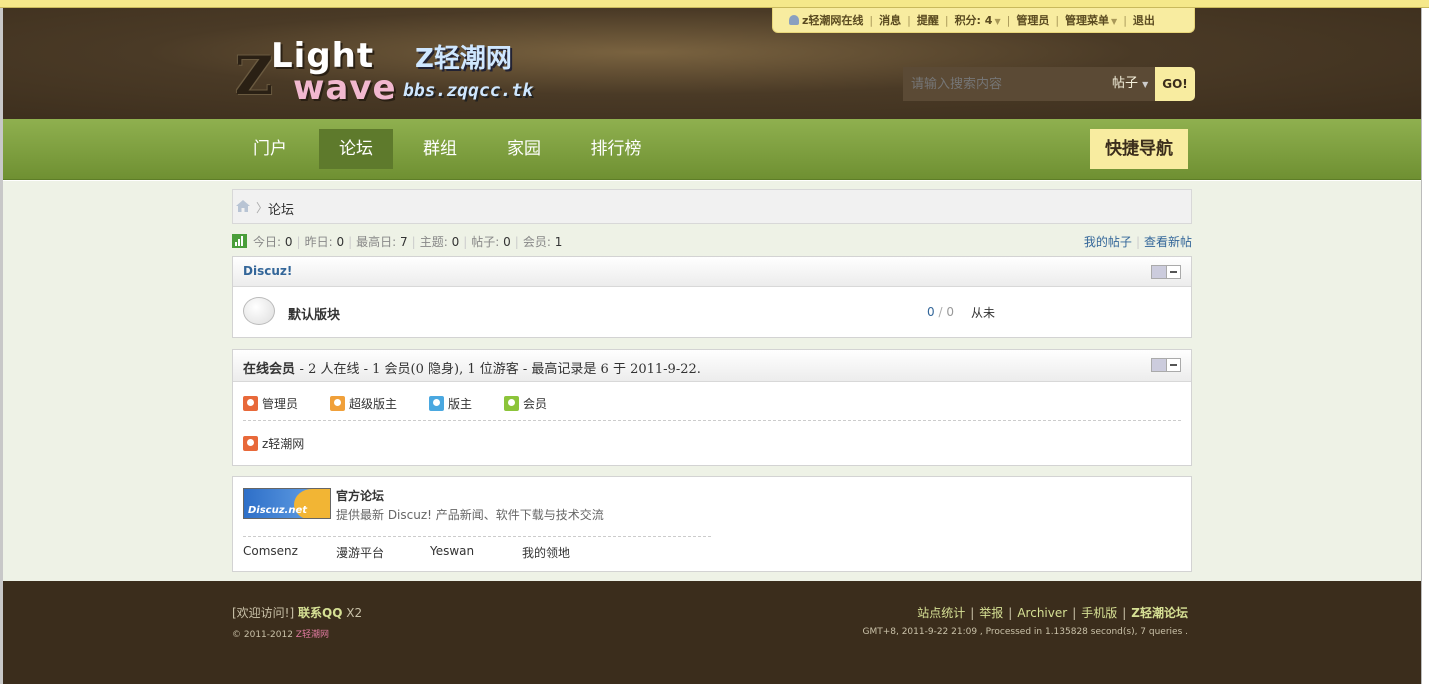 The image size is (1429, 684). What do you see at coordinates (270, 551) in the screenshot?
I see `partner-link: Comsenz` at bounding box center [270, 551].